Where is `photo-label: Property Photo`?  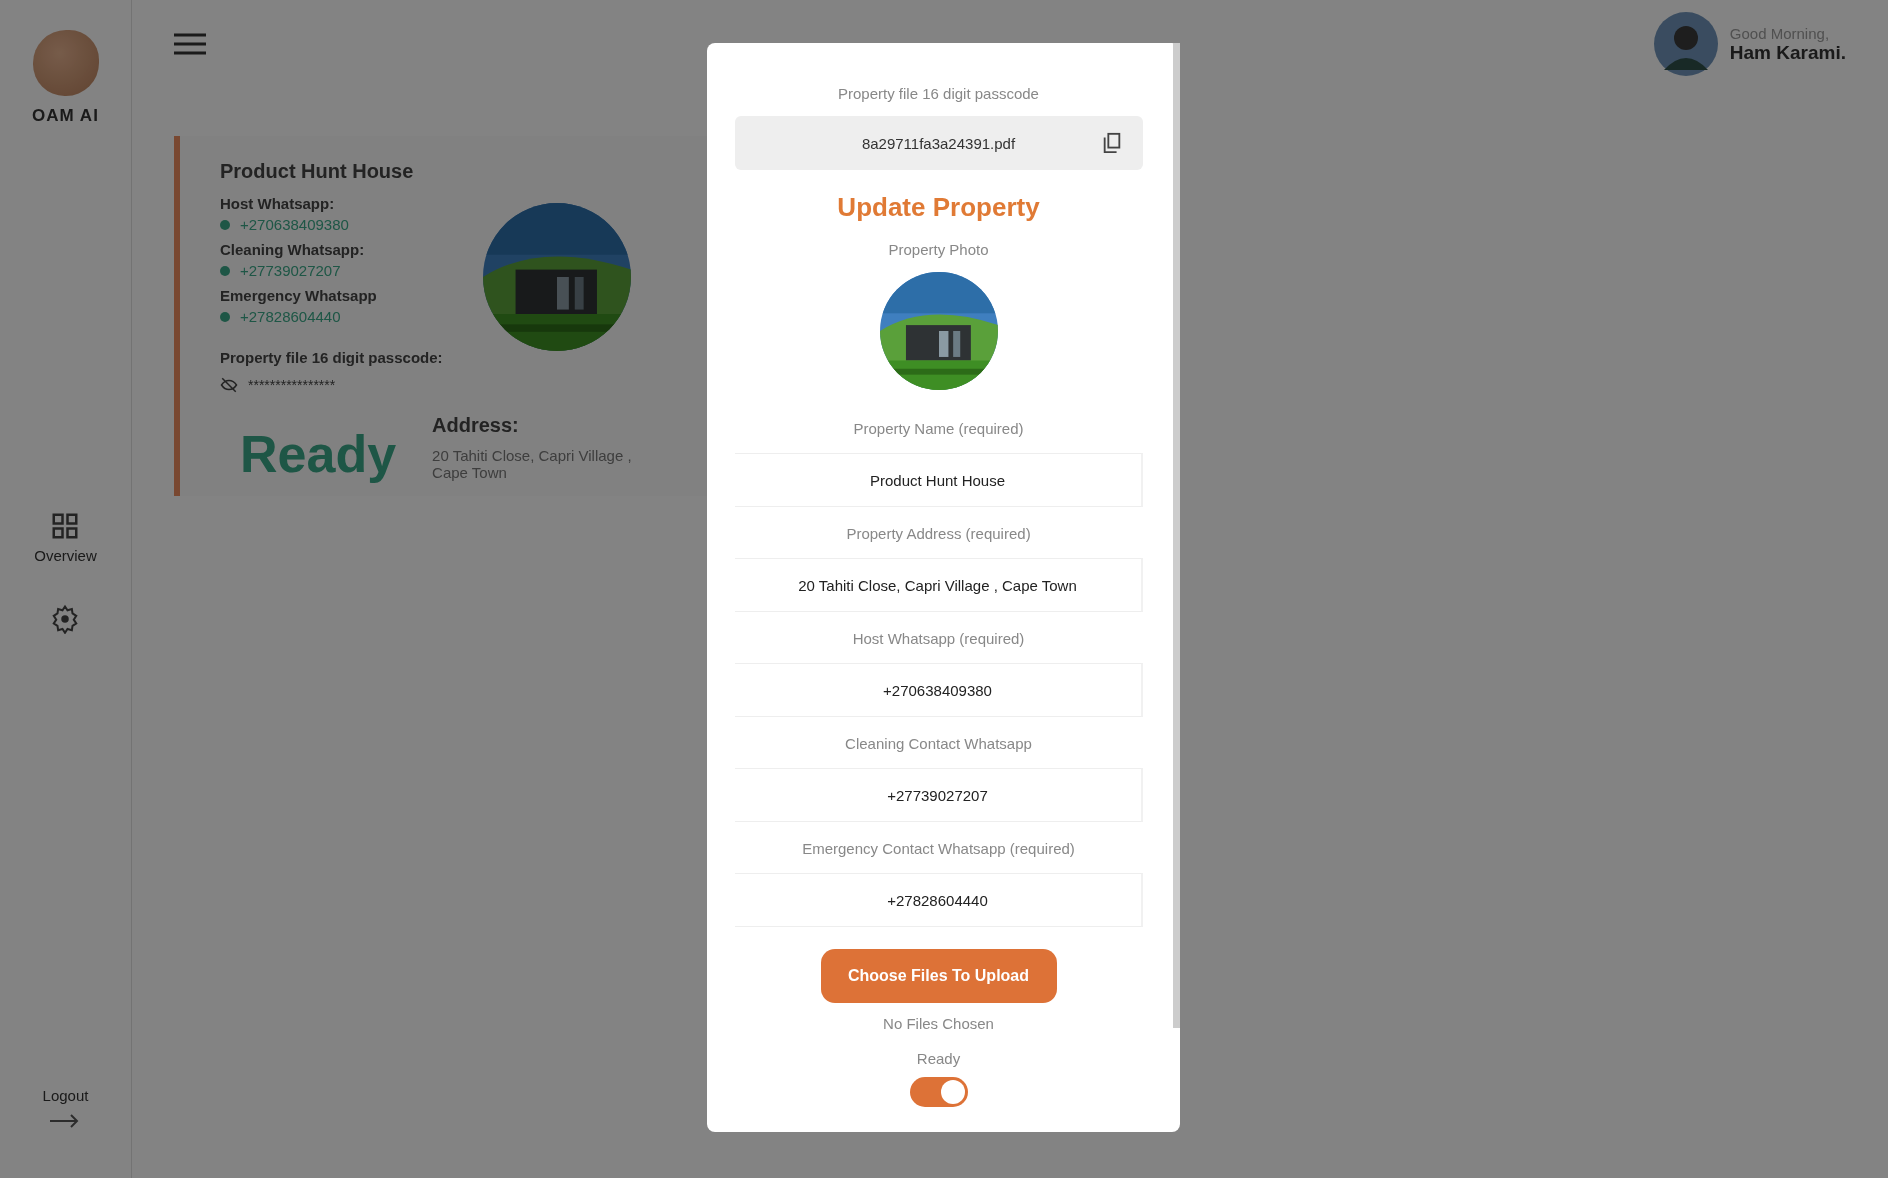 photo-label: Property Photo is located at coordinates (938, 249).